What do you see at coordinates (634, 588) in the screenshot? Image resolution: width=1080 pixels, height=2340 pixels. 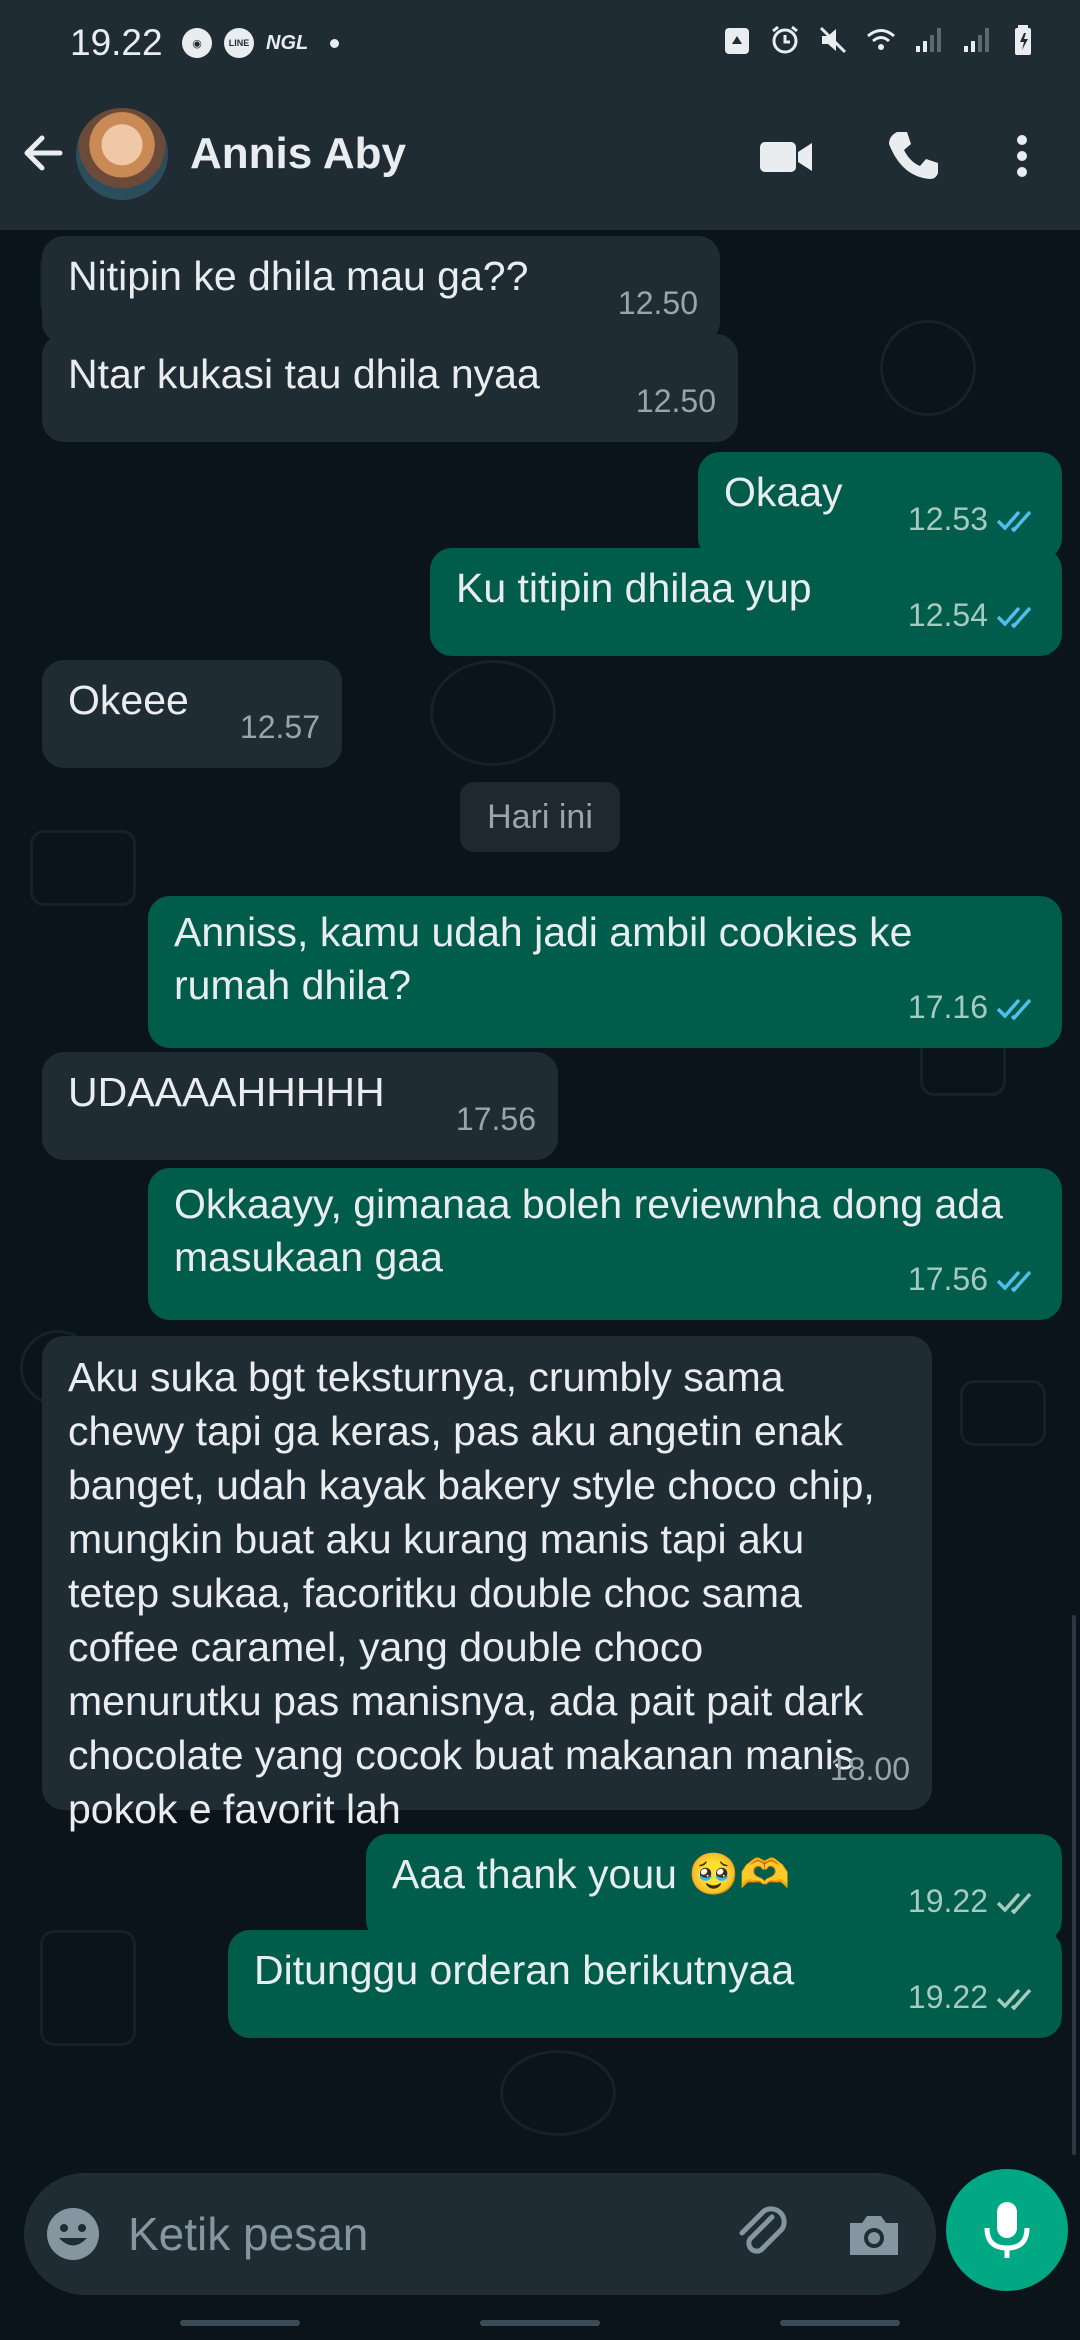 I see `message-text: Ku titipin dhilaa yup` at bounding box center [634, 588].